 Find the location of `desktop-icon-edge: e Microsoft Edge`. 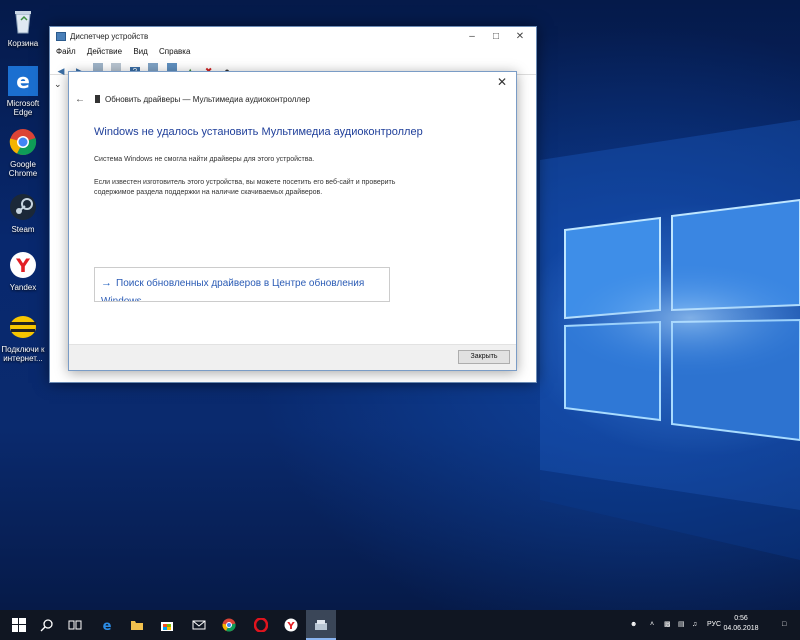

desktop-icon-edge: e Microsoft Edge is located at coordinates (23, 91).